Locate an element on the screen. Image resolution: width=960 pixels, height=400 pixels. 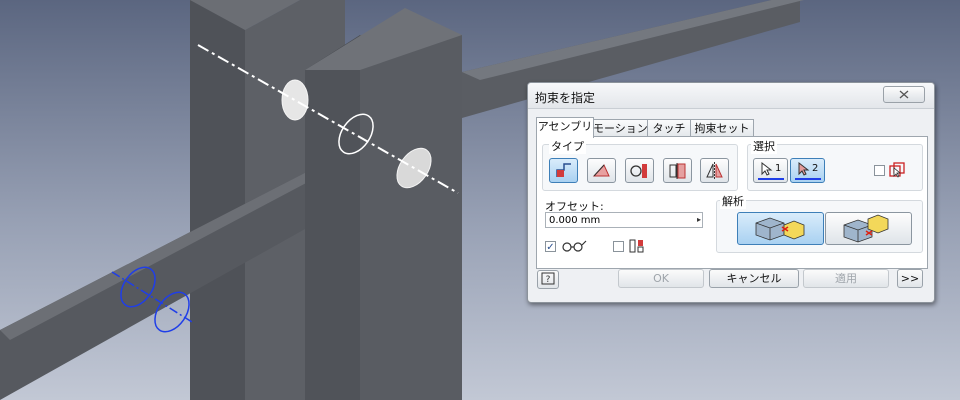
assembly-tab-panel: タイプ 選択 1 2 オフセット: 0.000 mm ▸ ✓ 解析 is located at coordinates (732, 202).